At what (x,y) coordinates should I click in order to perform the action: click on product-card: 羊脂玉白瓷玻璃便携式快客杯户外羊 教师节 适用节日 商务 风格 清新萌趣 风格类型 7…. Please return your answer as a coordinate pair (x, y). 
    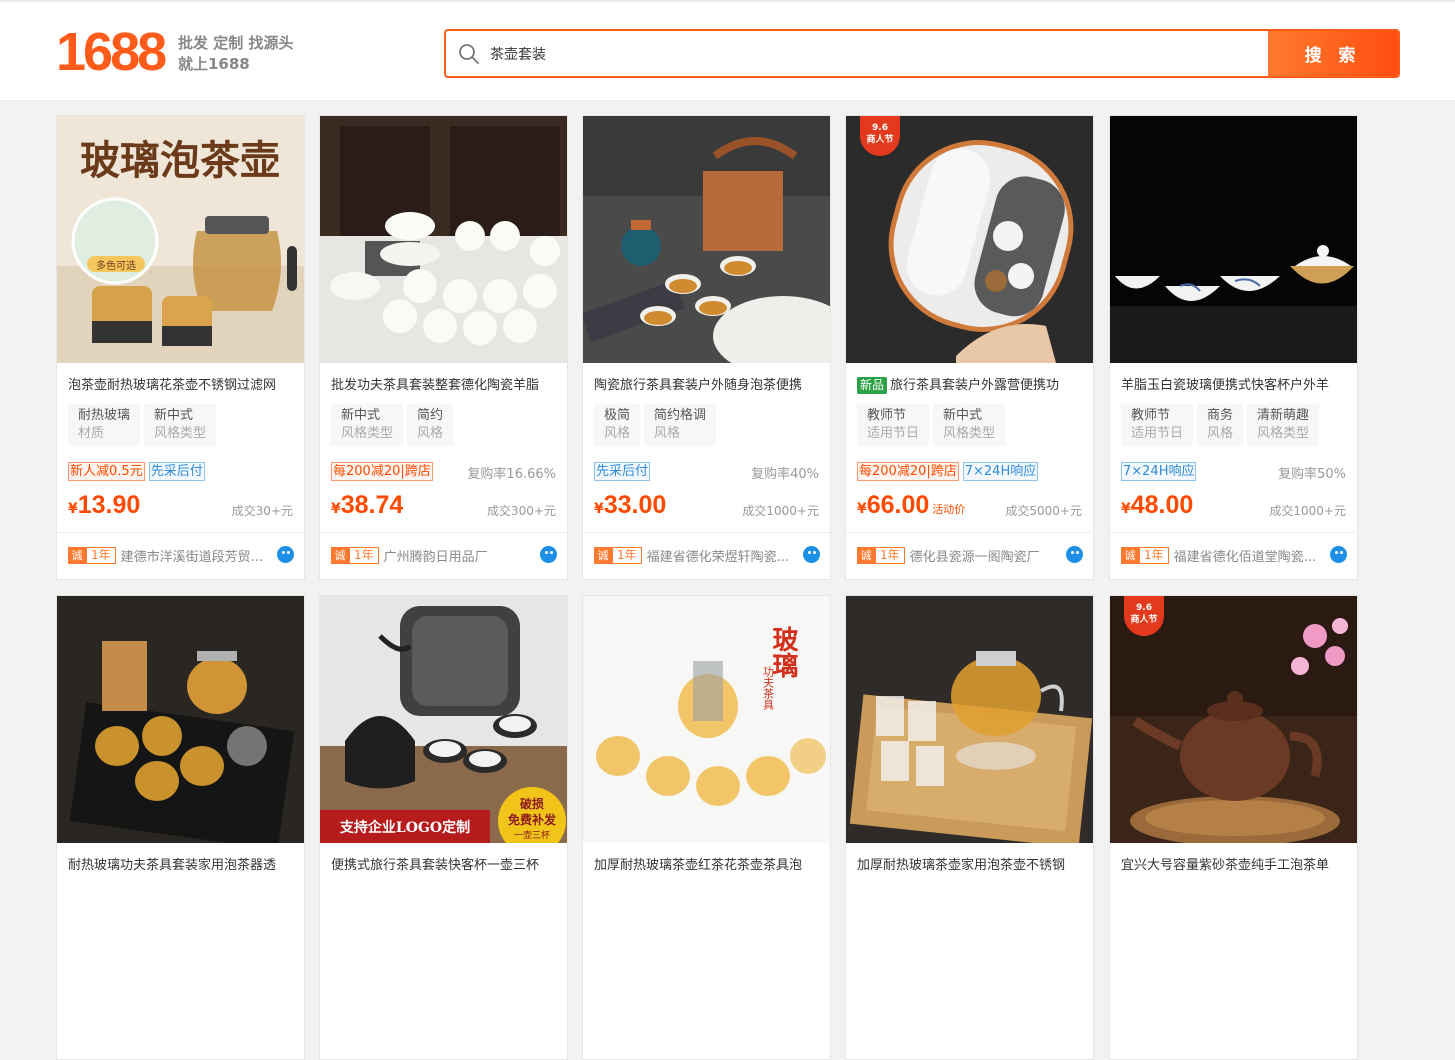
    Looking at the image, I should click on (1233, 347).